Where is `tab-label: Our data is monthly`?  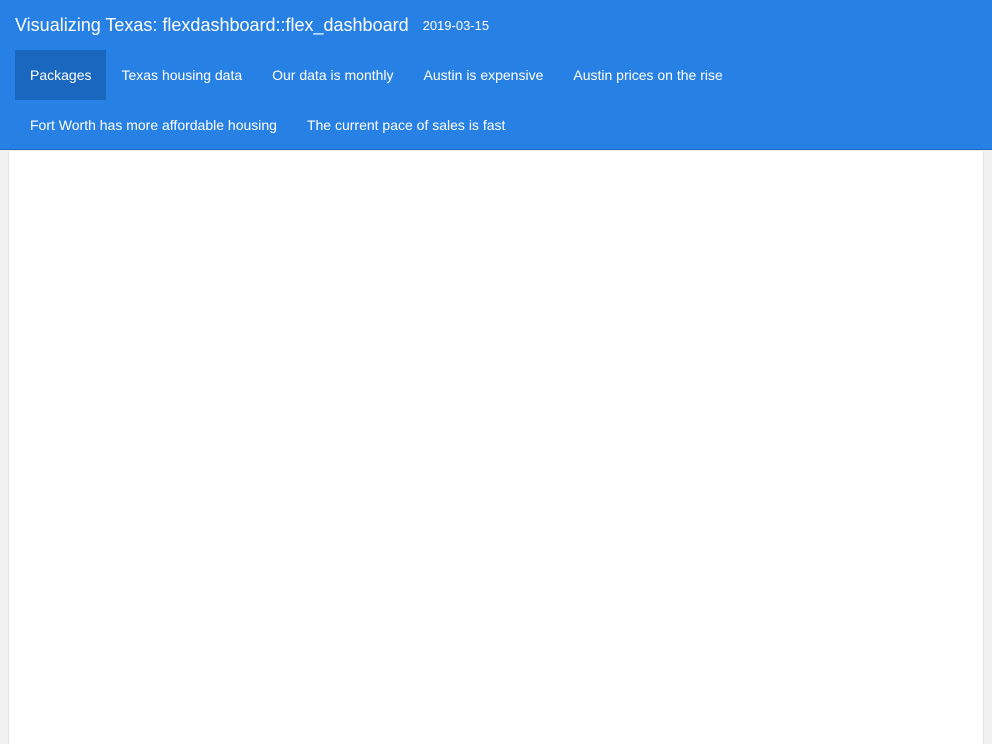 tab-label: Our data is monthly is located at coordinates (333, 75).